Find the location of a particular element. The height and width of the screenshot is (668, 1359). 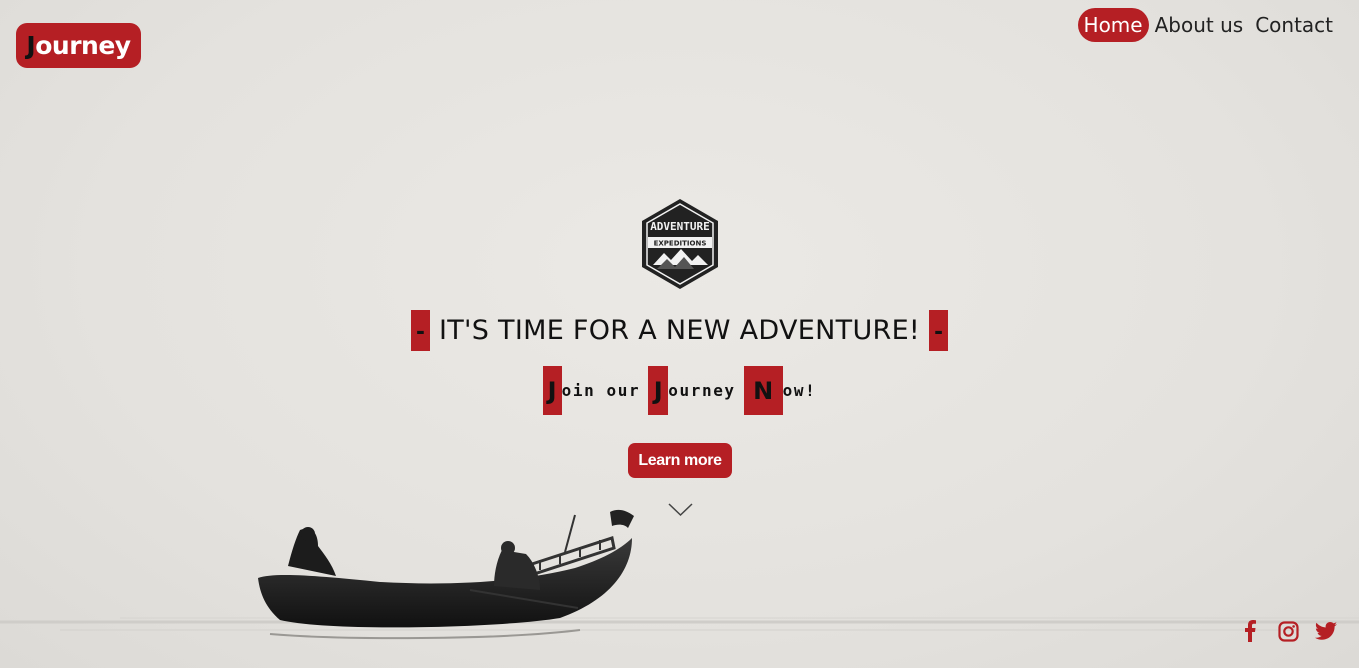

subline-word-2: ourney is located at coordinates (702, 390).